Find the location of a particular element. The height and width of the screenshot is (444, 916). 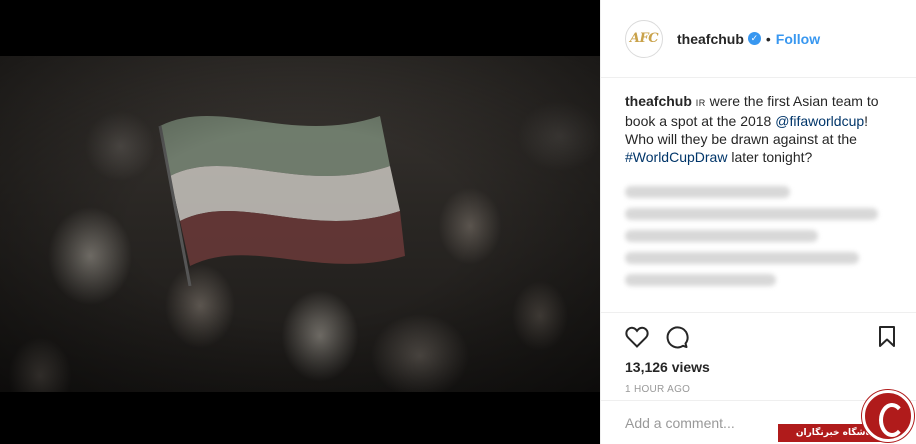

follow-button: Follow is located at coordinates (798, 39).